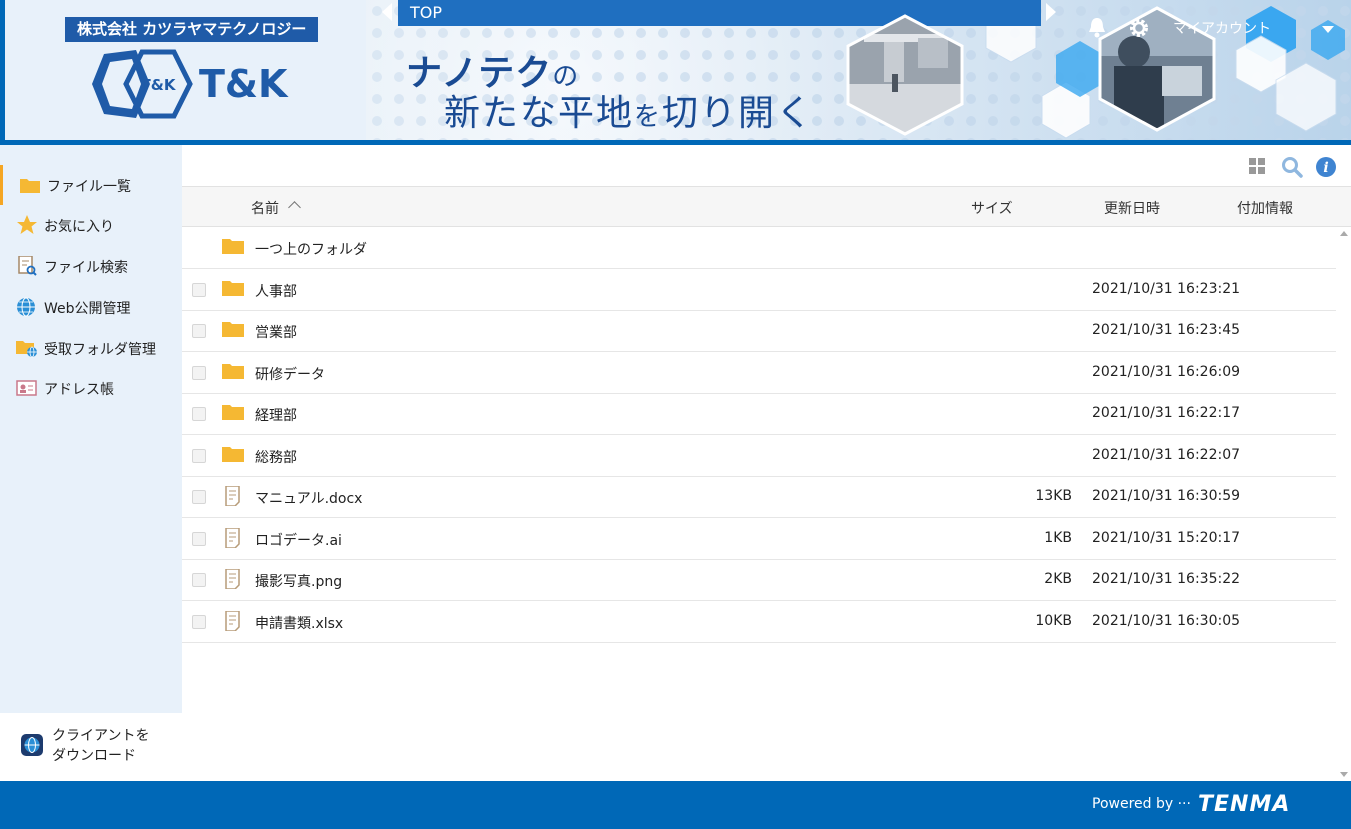  What do you see at coordinates (1053, 496) in the screenshot?
I see `file-size: 13KB` at bounding box center [1053, 496].